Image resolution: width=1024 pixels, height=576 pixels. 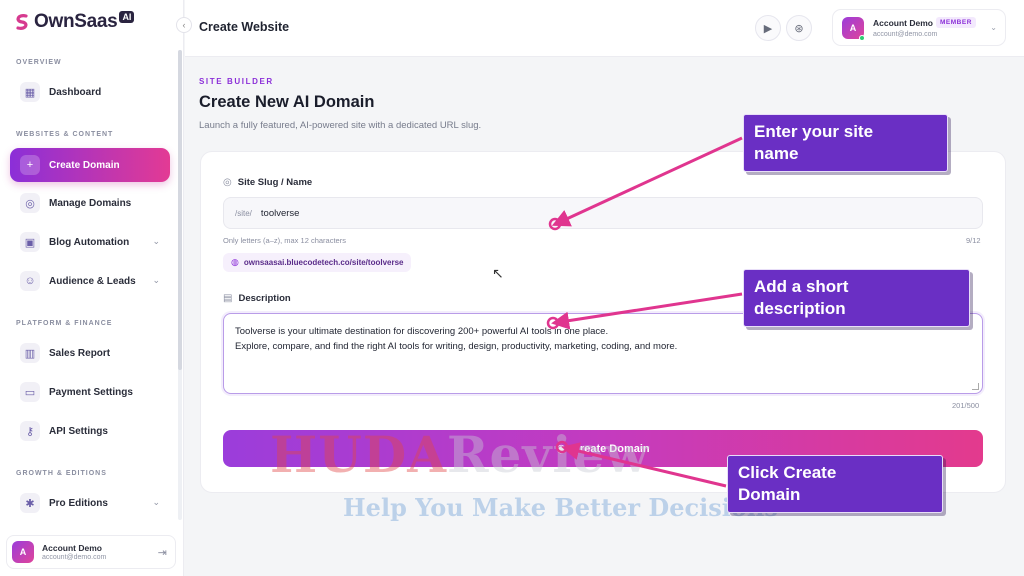 I want to click on description-field-label: ▤ Description, so click(x=257, y=298).